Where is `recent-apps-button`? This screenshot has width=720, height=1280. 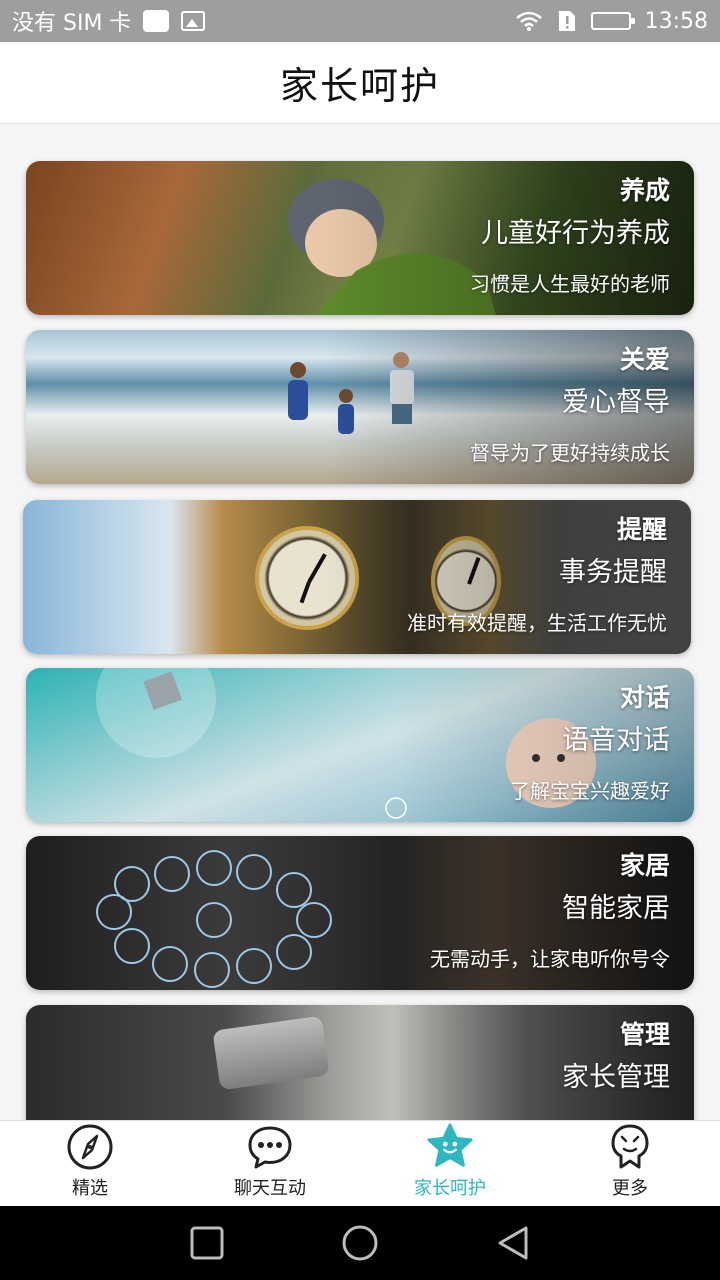
recent-apps-button is located at coordinates (207, 1243).